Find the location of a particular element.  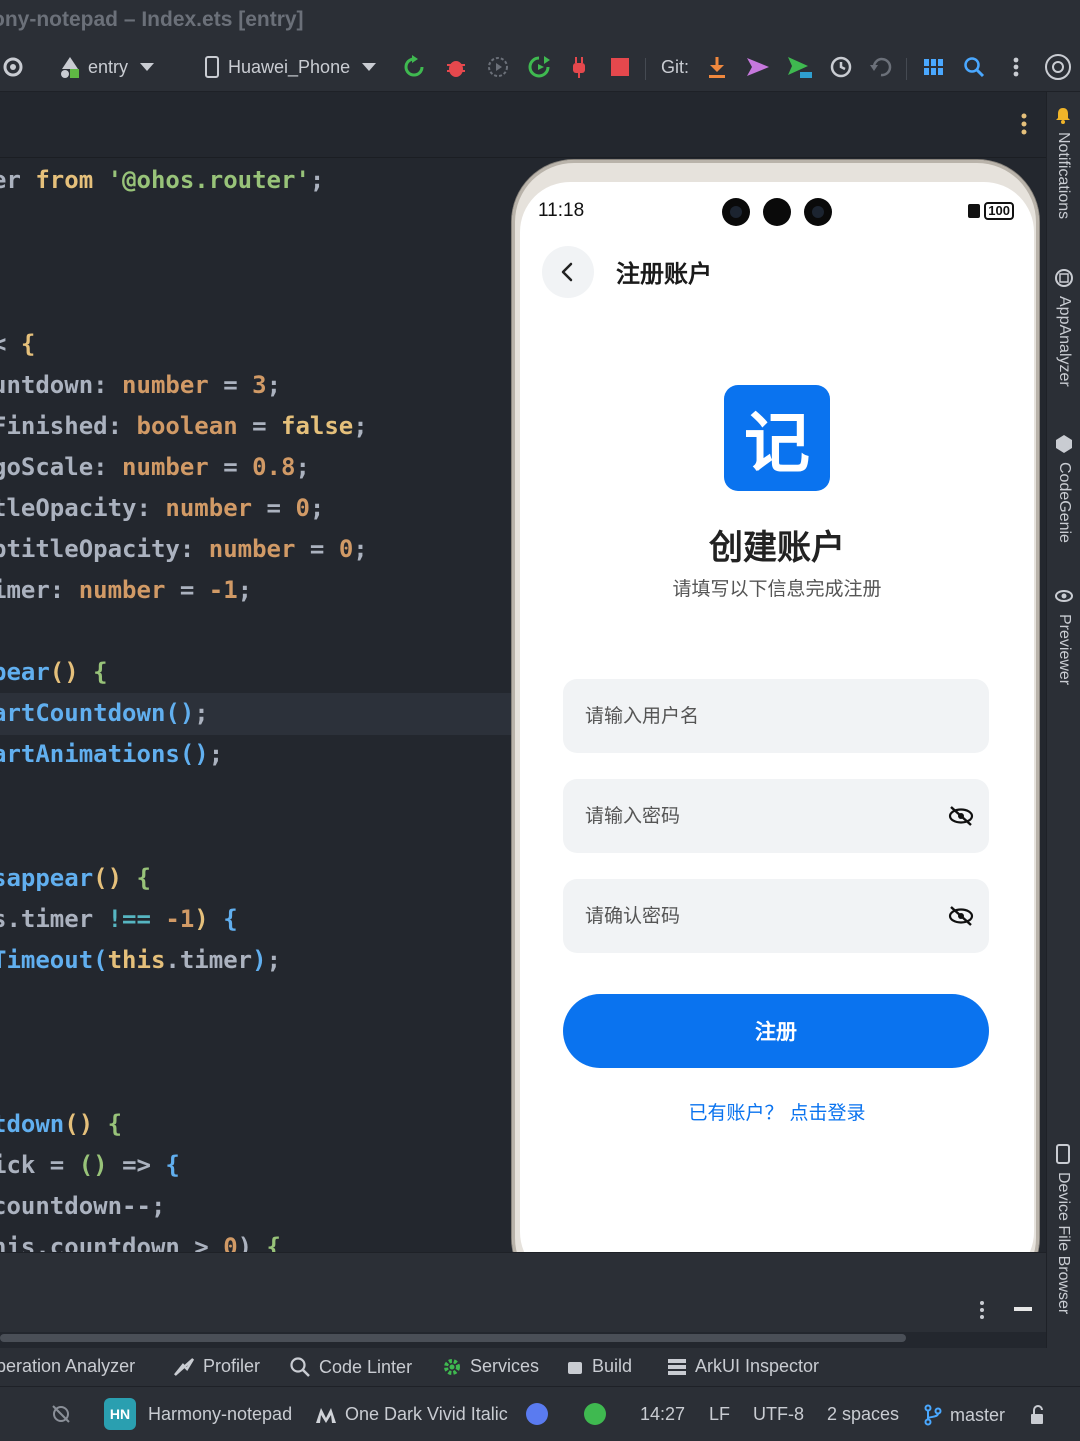

plug-icon is located at coordinates (579, 67).